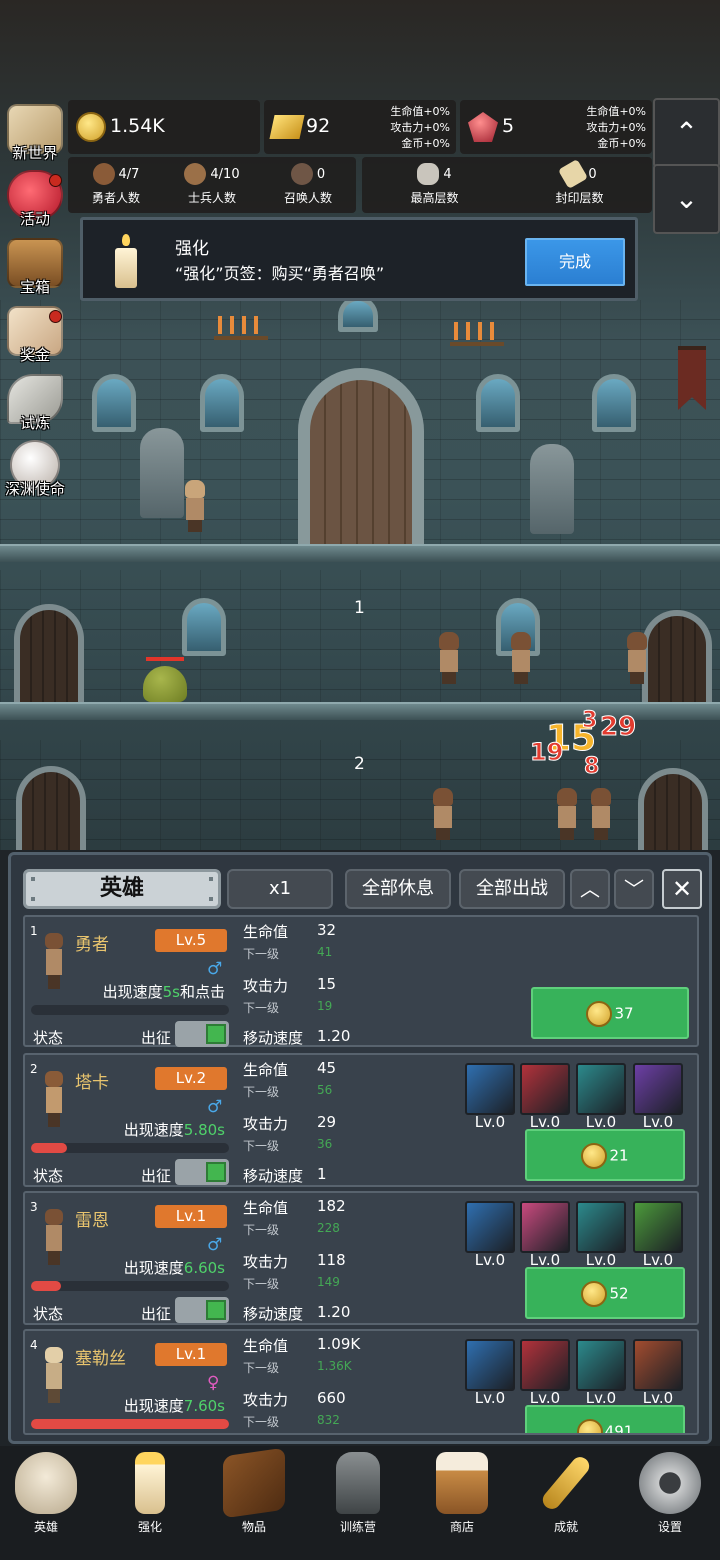 Image resolution: width=720 pixels, height=1560 pixels. Describe the element at coordinates (512, 889) in the screenshot. I see `deploy-all-button: 全部出战` at that location.